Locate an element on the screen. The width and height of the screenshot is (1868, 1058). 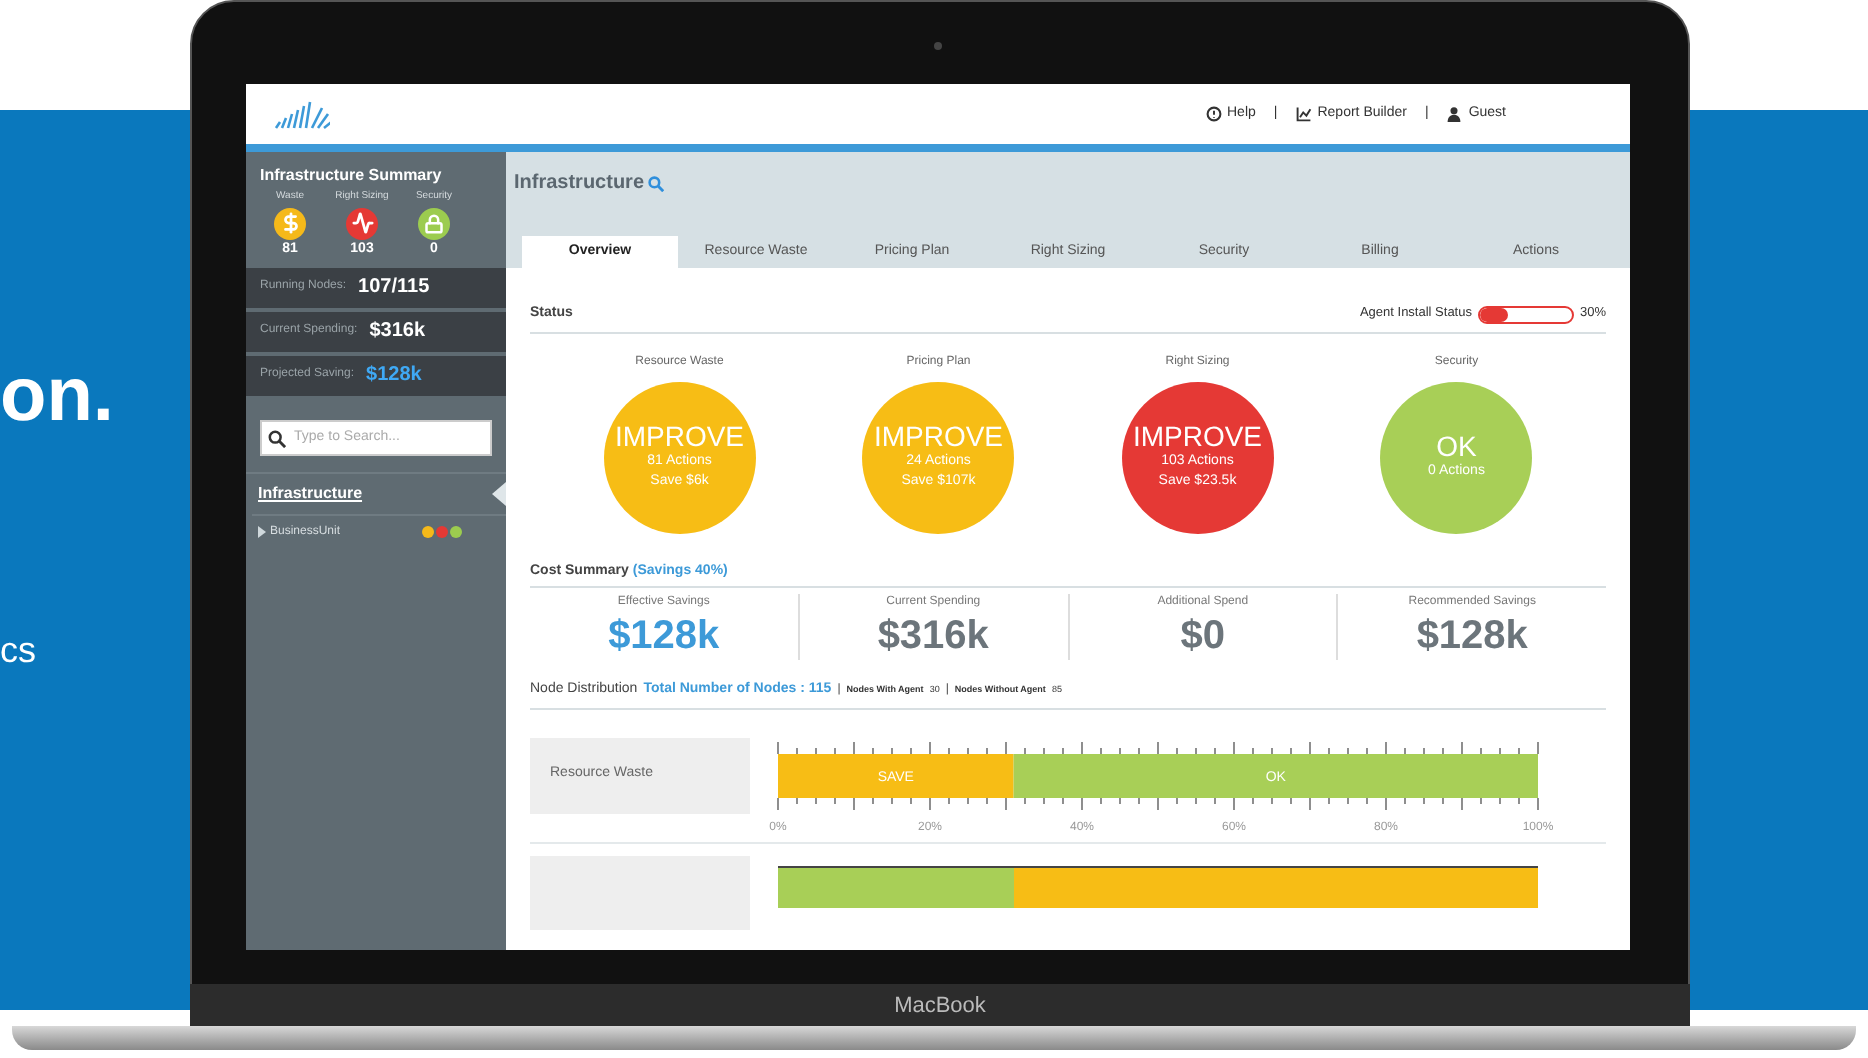
selection-notch-icon is located at coordinates (499, 493).